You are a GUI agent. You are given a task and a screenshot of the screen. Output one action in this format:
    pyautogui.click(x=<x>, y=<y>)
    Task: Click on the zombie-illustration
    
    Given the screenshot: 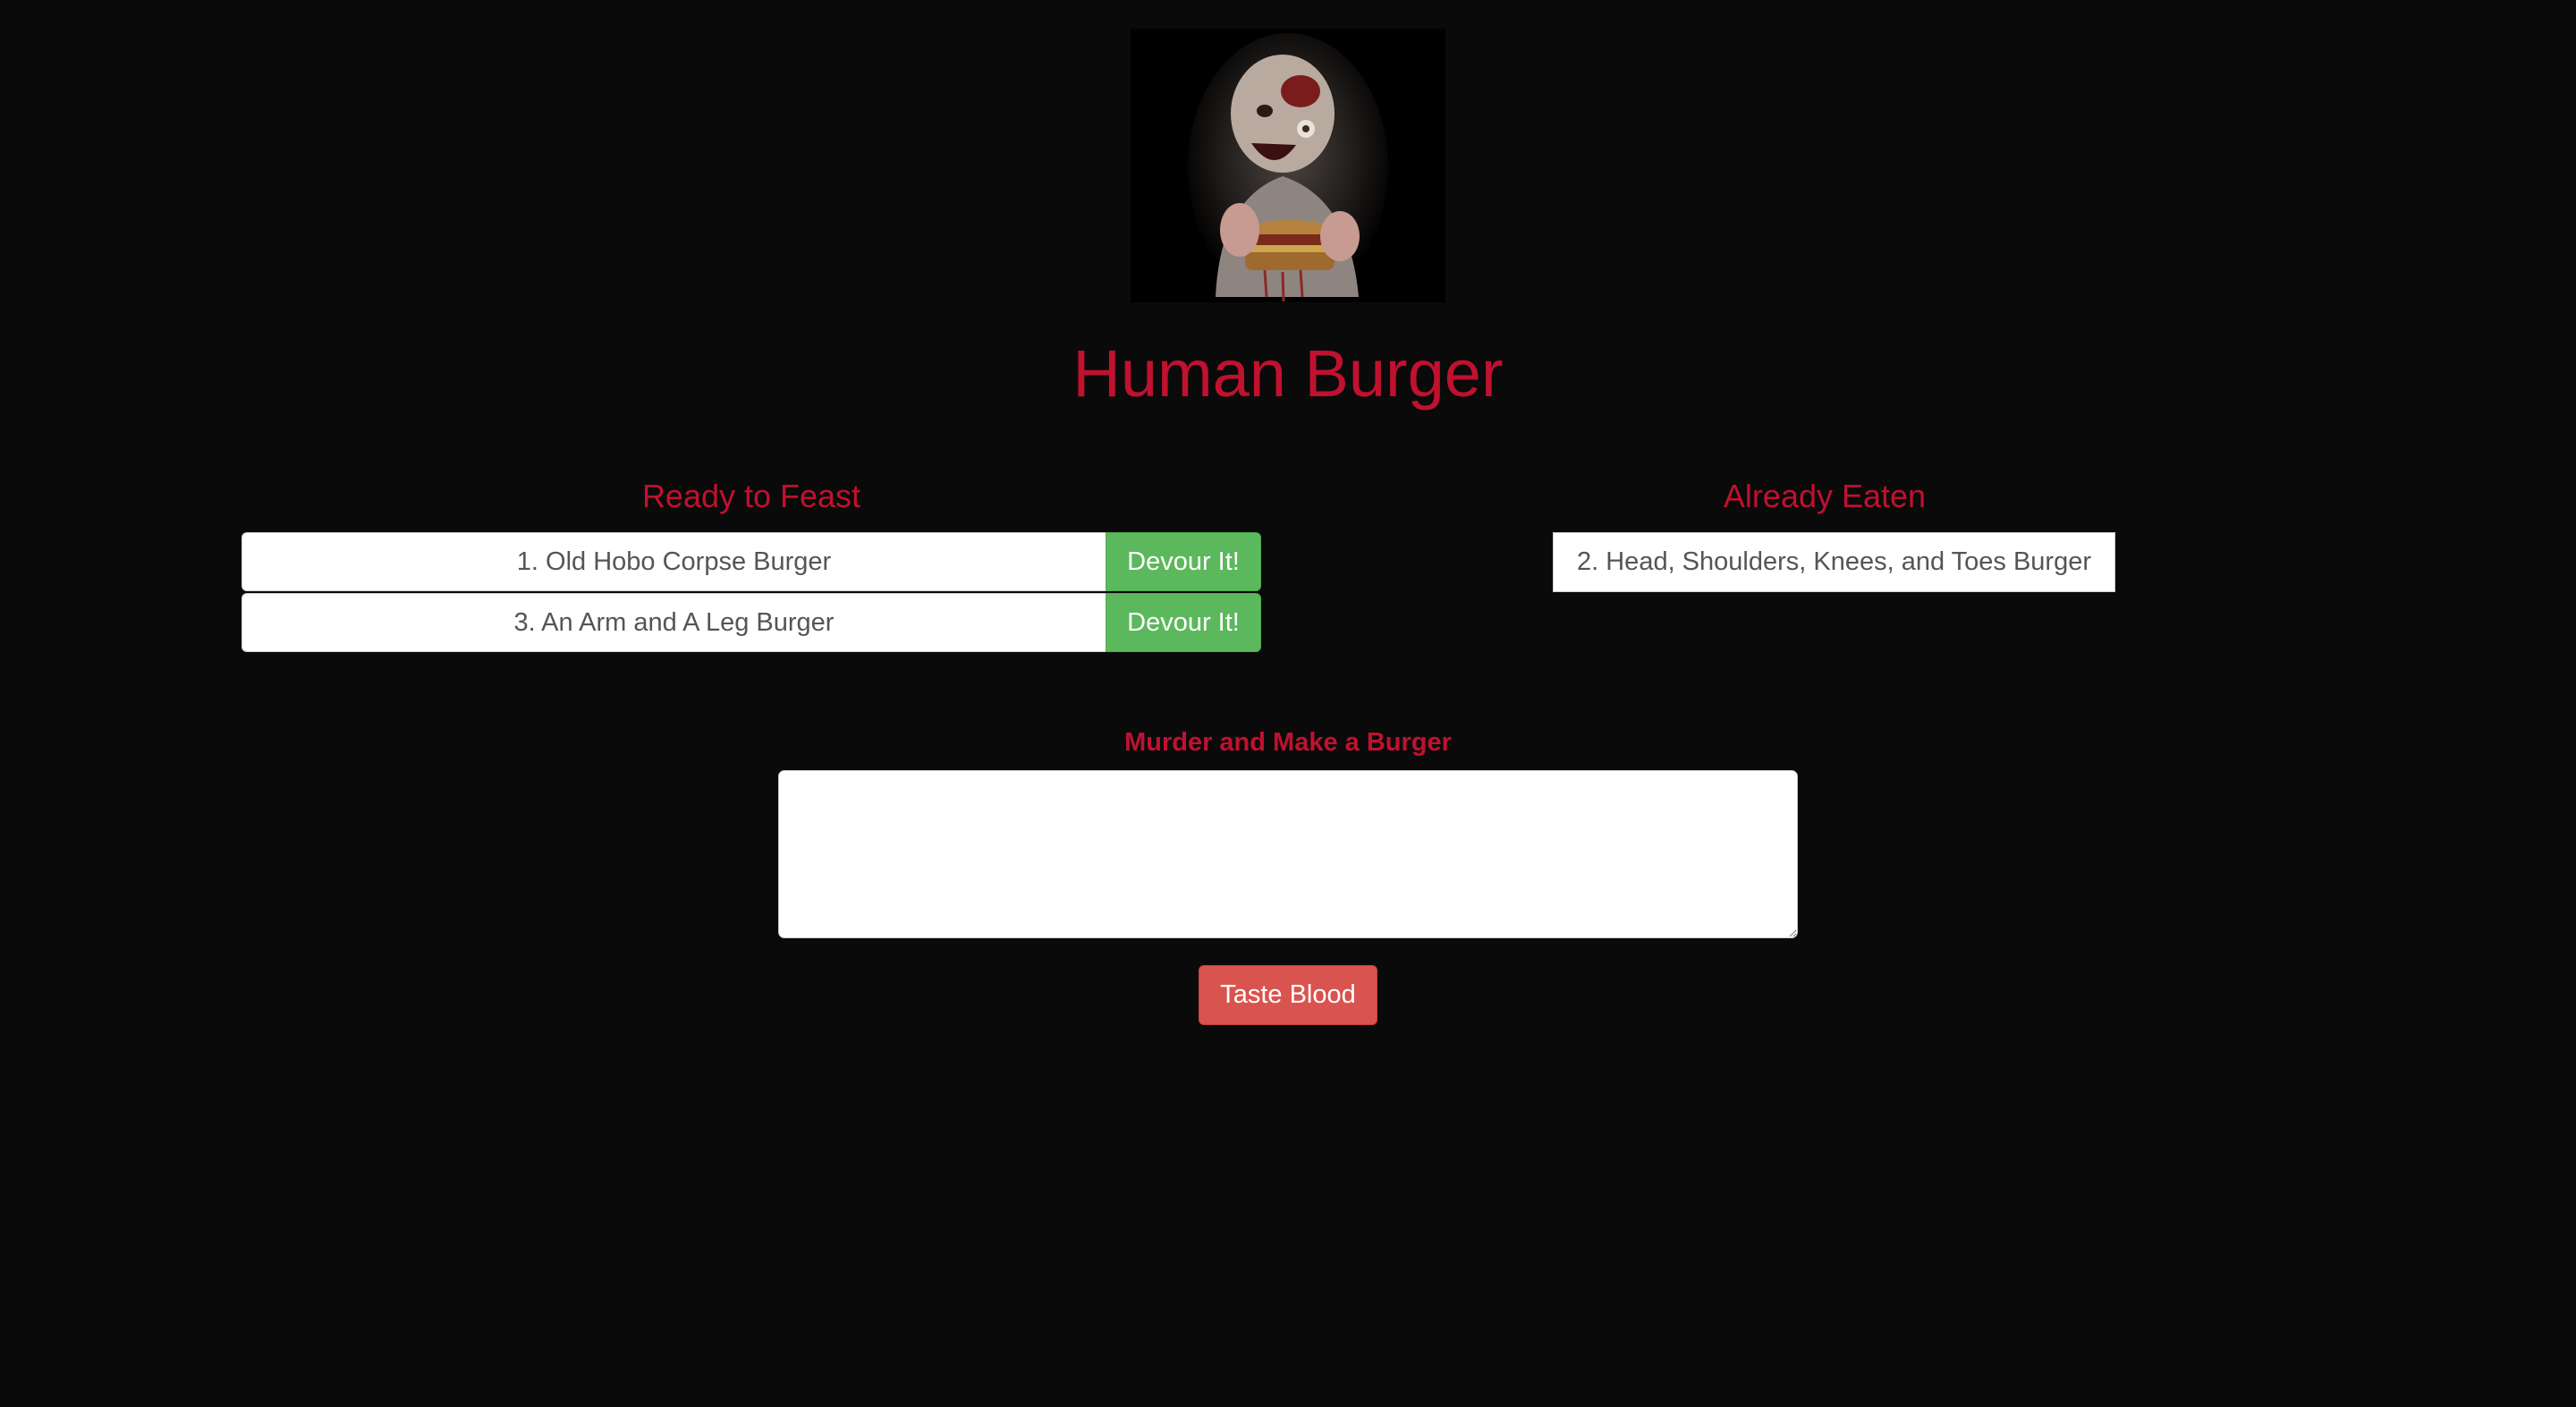 What is the action you would take?
    pyautogui.click(x=1288, y=165)
    